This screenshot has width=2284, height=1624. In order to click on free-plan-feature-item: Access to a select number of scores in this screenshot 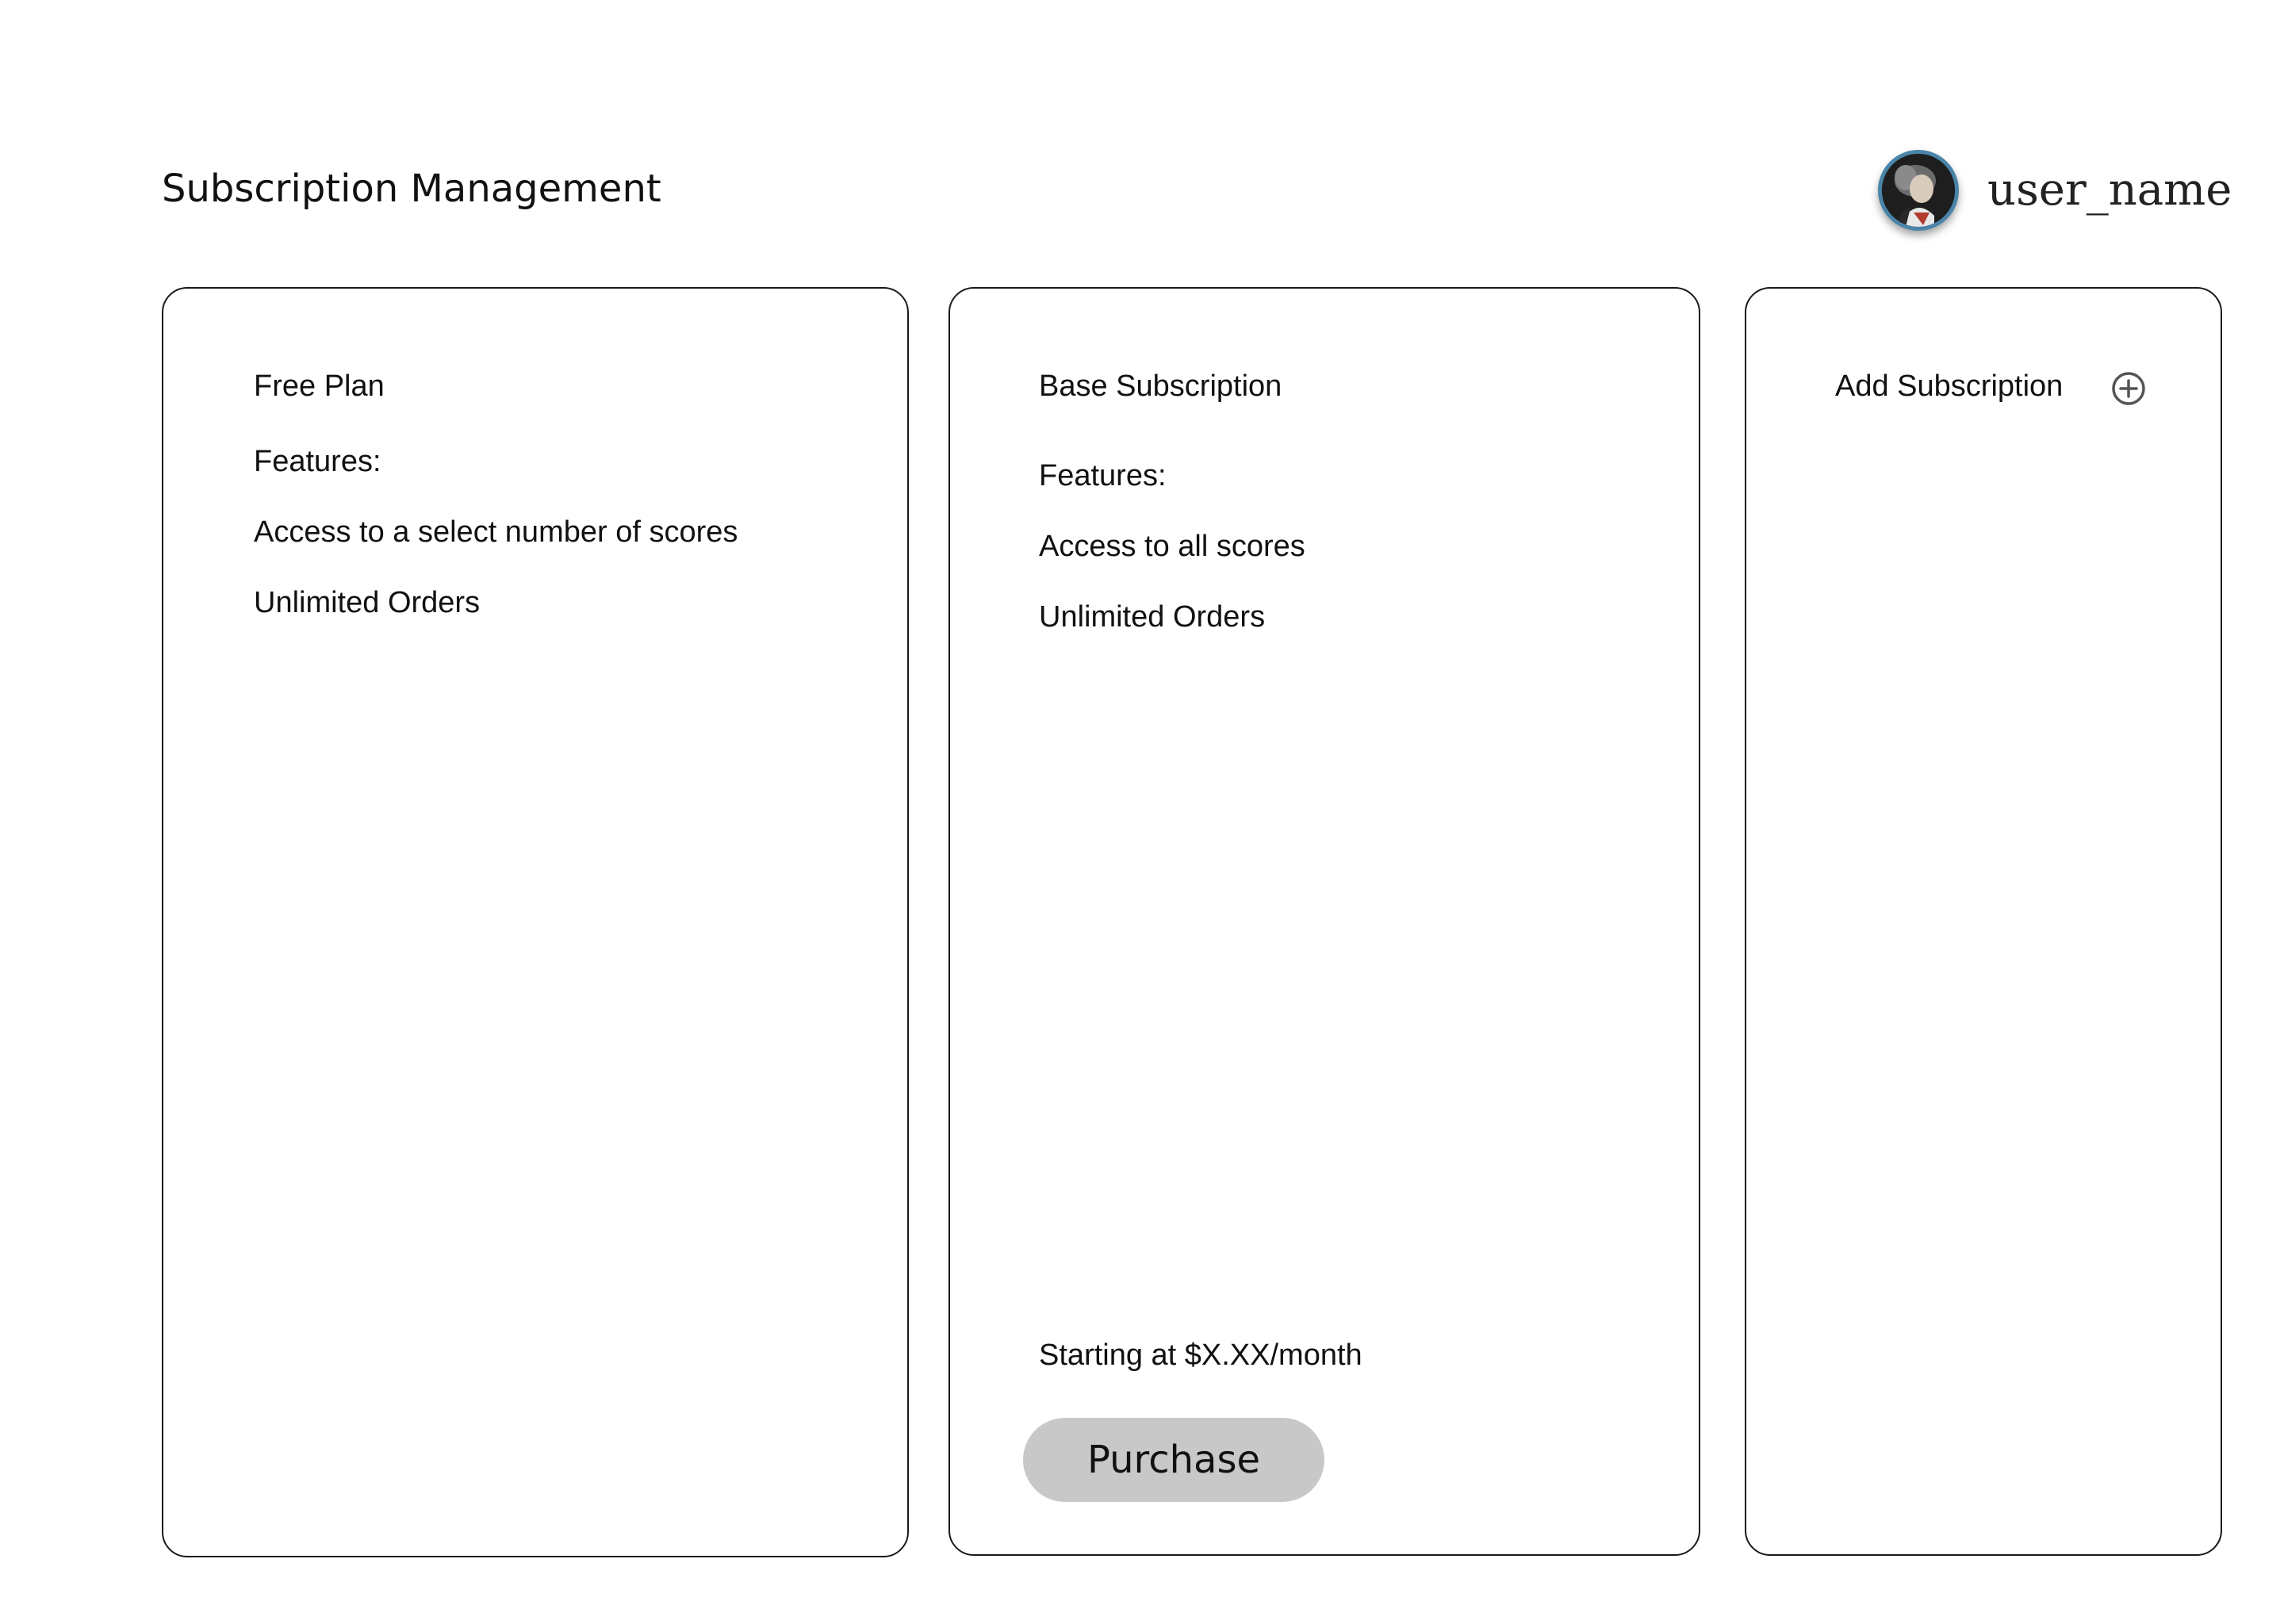, I will do `click(496, 532)`.